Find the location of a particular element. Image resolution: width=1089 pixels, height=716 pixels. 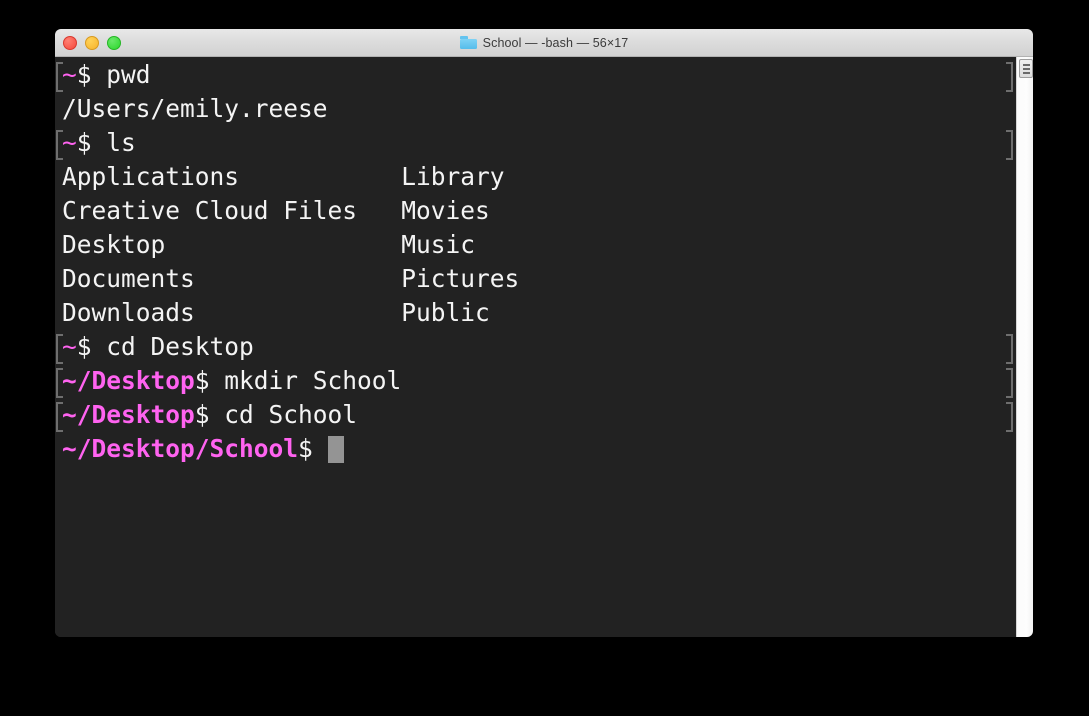

window-controls is located at coordinates (92, 42).